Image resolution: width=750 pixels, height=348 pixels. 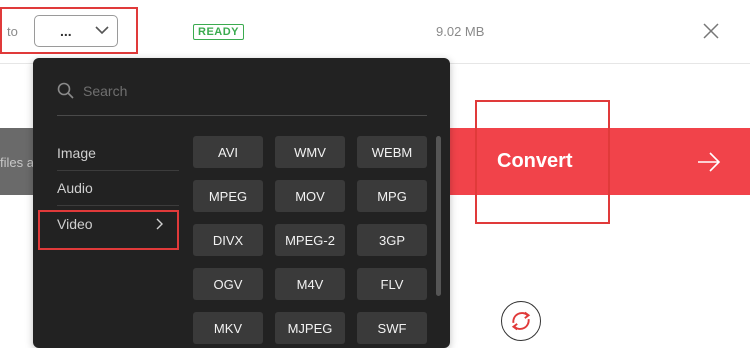 What do you see at coordinates (392, 152) in the screenshot?
I see `format-button-webm: WEBM` at bounding box center [392, 152].